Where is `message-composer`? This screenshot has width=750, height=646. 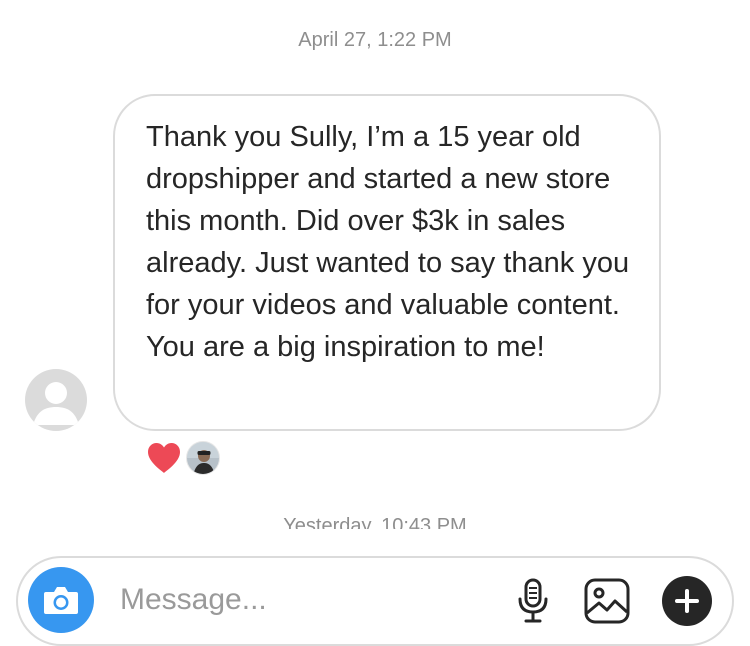 message-composer is located at coordinates (375, 601).